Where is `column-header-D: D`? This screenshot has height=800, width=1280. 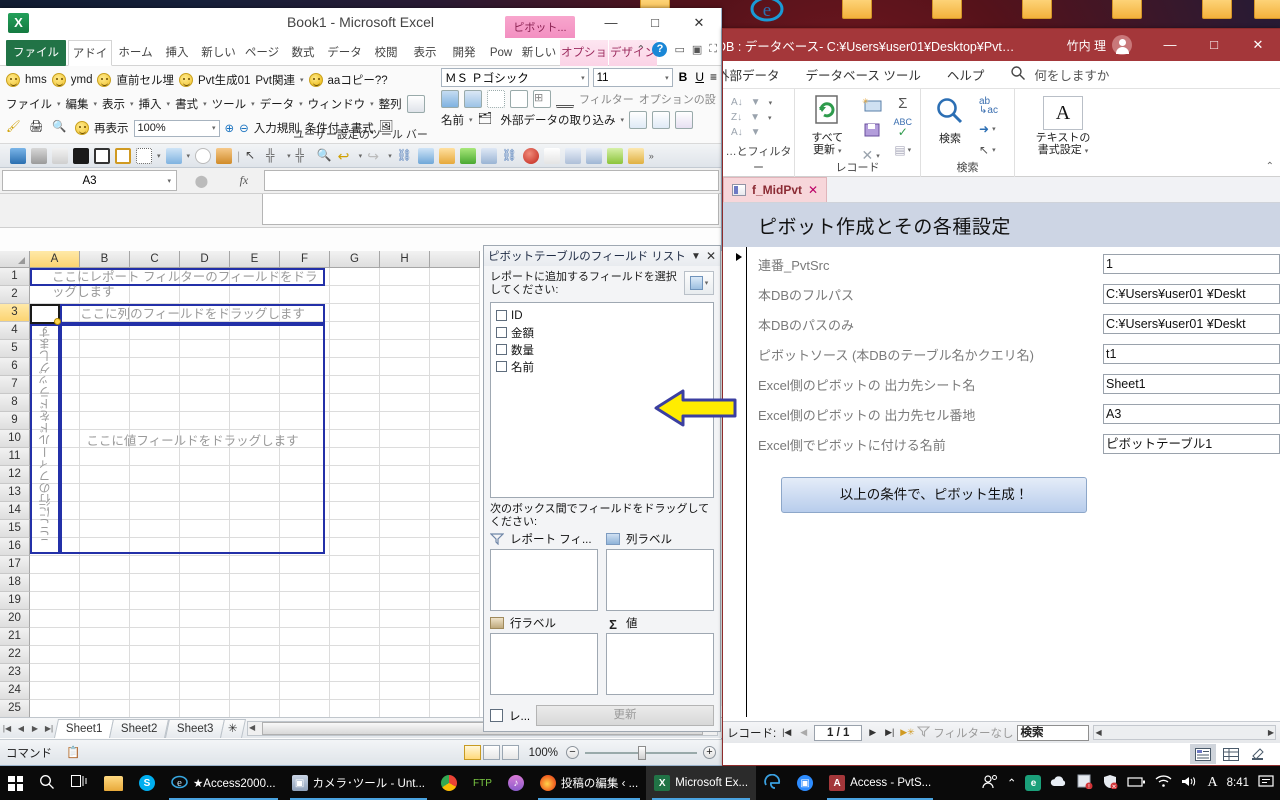 column-header-D: D is located at coordinates (205, 259).